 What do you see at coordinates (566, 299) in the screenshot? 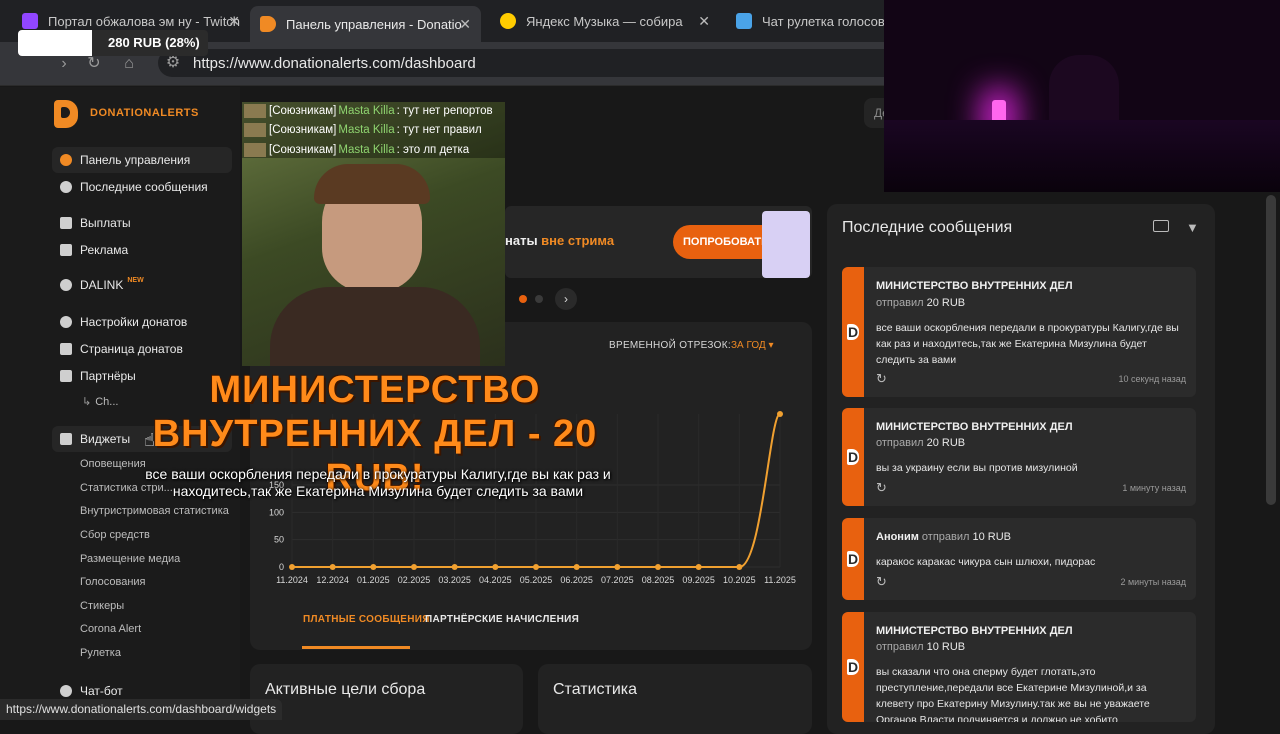
I see `carousel-next-button: ›` at bounding box center [566, 299].